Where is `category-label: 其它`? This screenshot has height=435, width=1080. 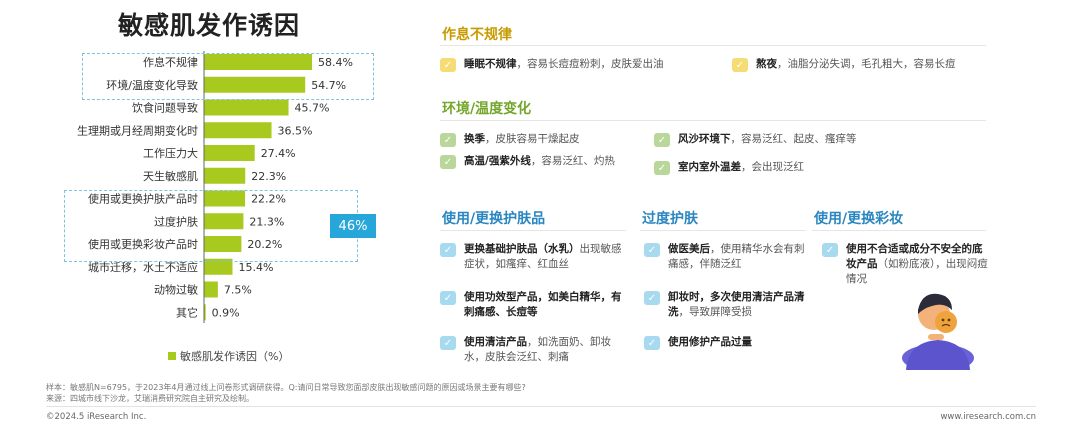 category-label: 其它 is located at coordinates (187, 312).